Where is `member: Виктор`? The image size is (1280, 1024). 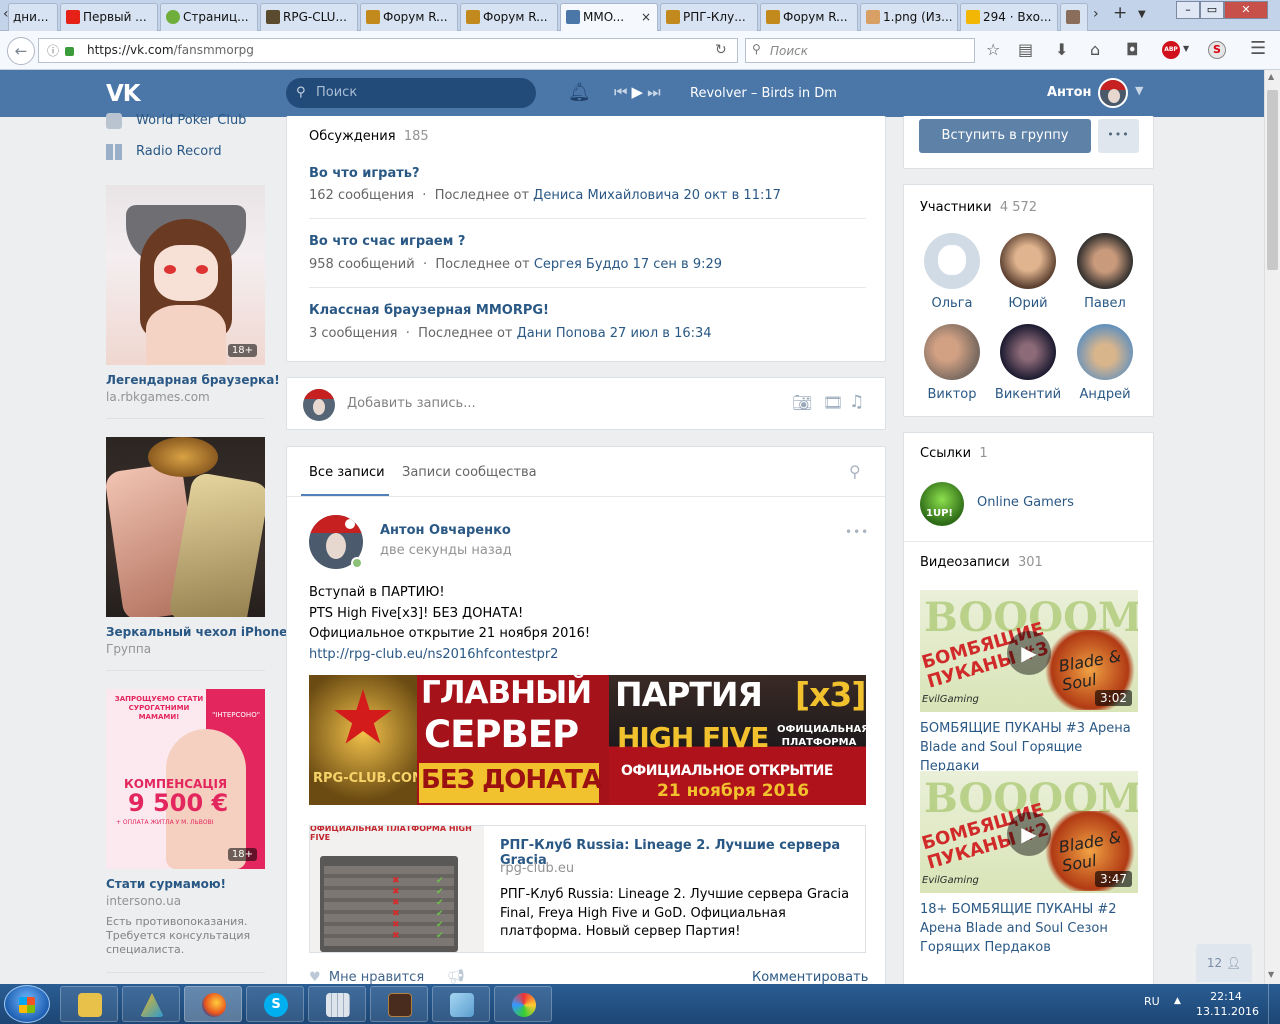 member: Виктор is located at coordinates (952, 363).